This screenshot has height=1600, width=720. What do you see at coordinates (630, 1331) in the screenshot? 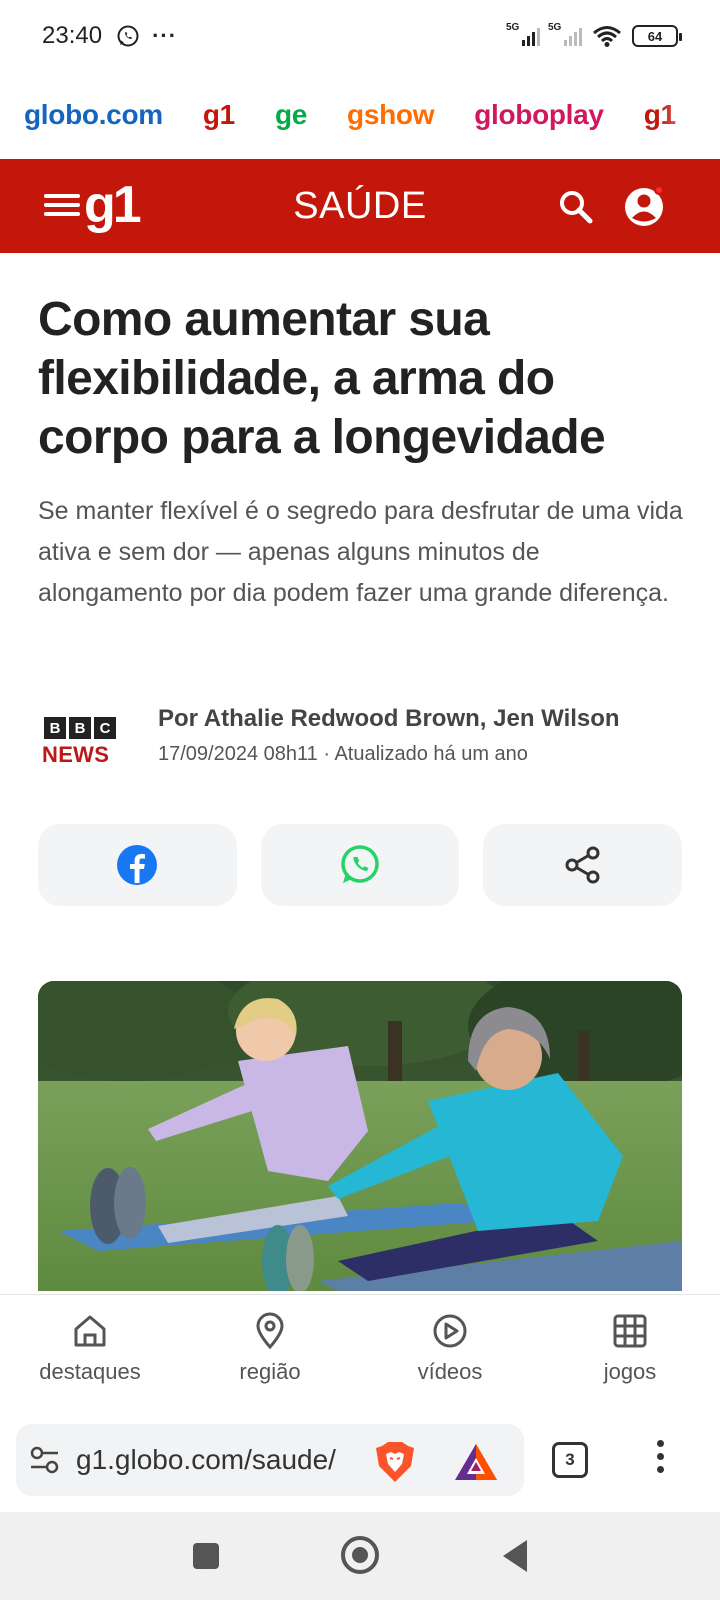
I see `grid-icon` at bounding box center [630, 1331].